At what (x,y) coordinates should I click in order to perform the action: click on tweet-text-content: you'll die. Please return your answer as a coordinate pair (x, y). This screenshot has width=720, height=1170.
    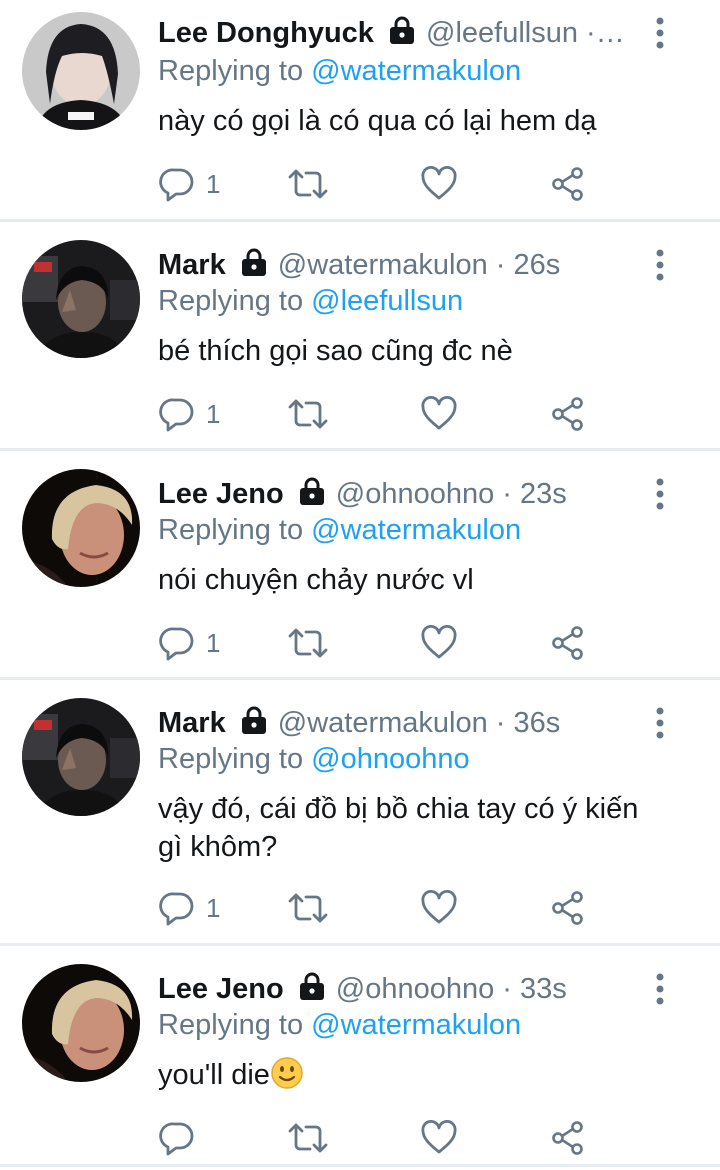
    Looking at the image, I should click on (214, 1075).